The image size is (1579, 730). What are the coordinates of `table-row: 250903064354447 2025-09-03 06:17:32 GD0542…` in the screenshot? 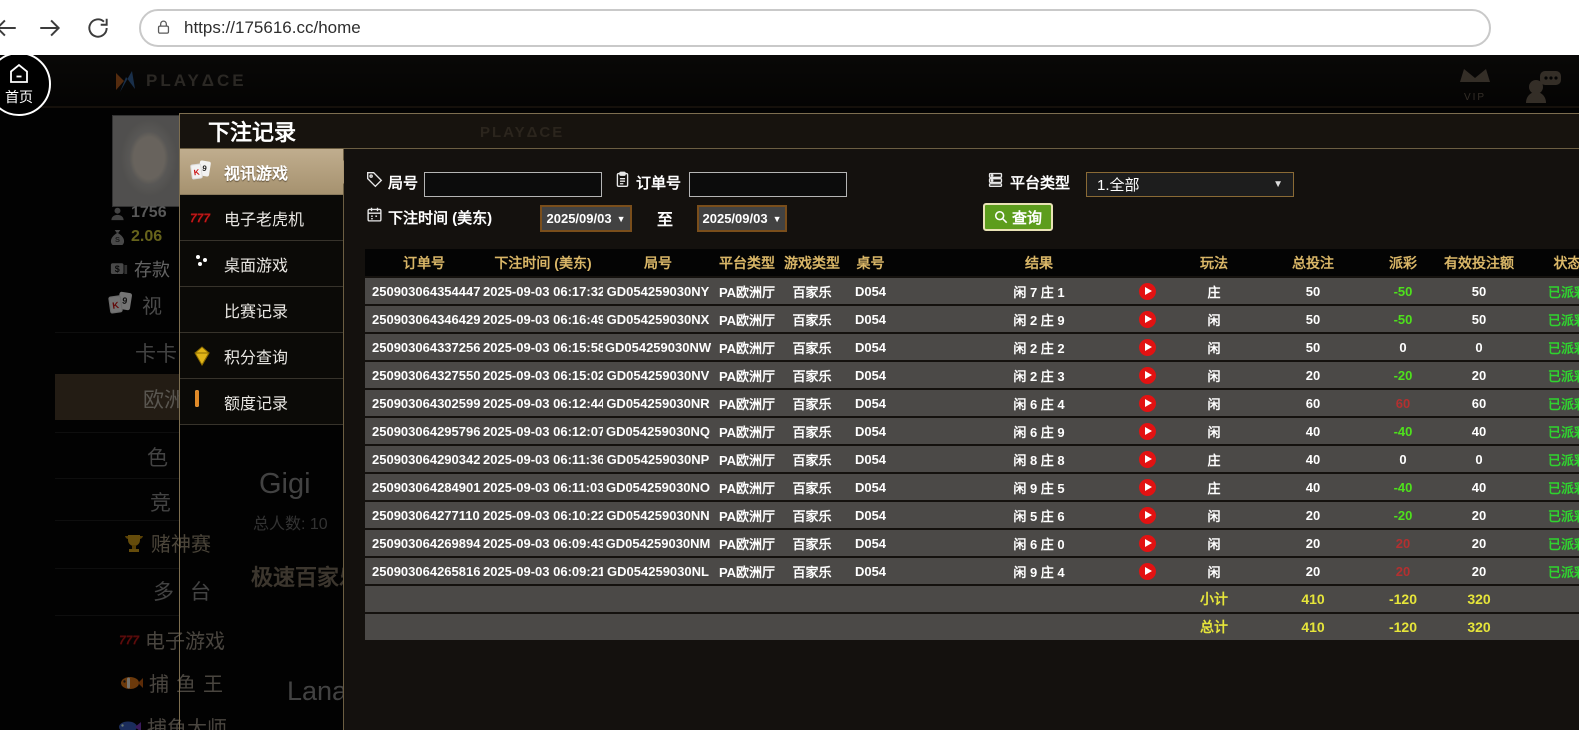 It's located at (972, 291).